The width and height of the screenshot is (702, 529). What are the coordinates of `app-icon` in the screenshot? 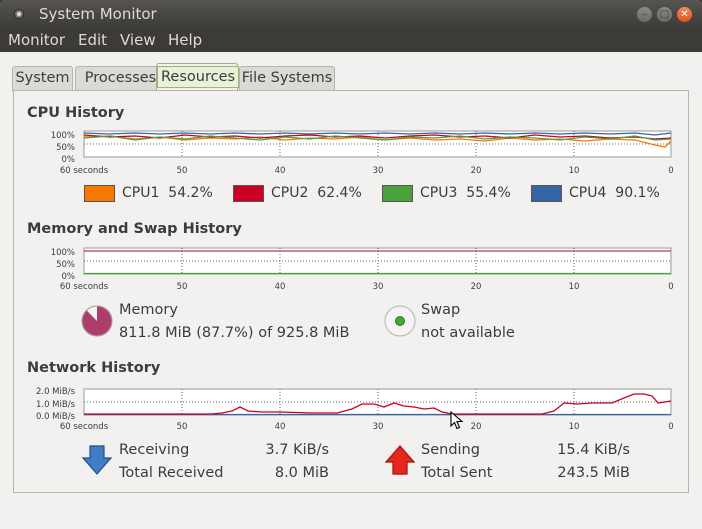 It's located at (19, 14).